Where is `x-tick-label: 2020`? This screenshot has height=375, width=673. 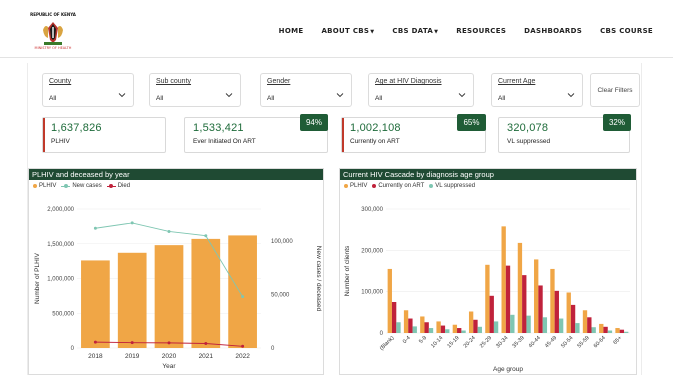 x-tick-label: 2020 is located at coordinates (169, 356).